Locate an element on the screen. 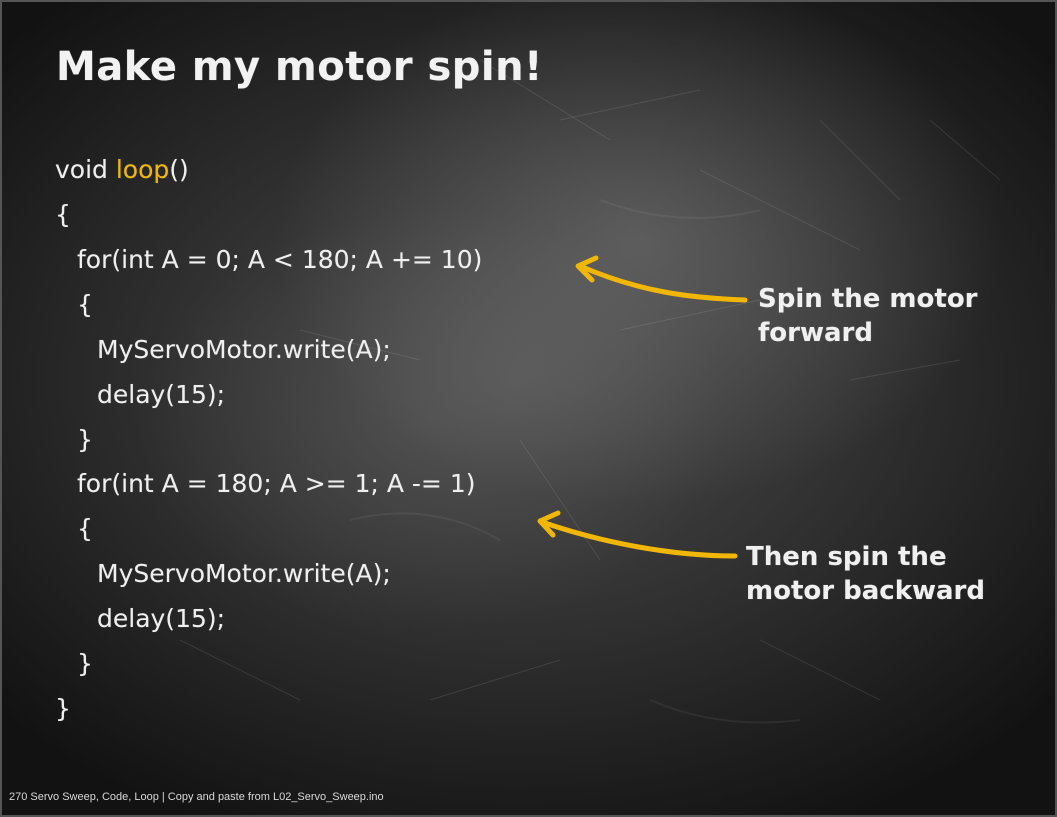  code-line-for-forward: for(int A = 0; A < 180; A += 10) is located at coordinates (280, 259).